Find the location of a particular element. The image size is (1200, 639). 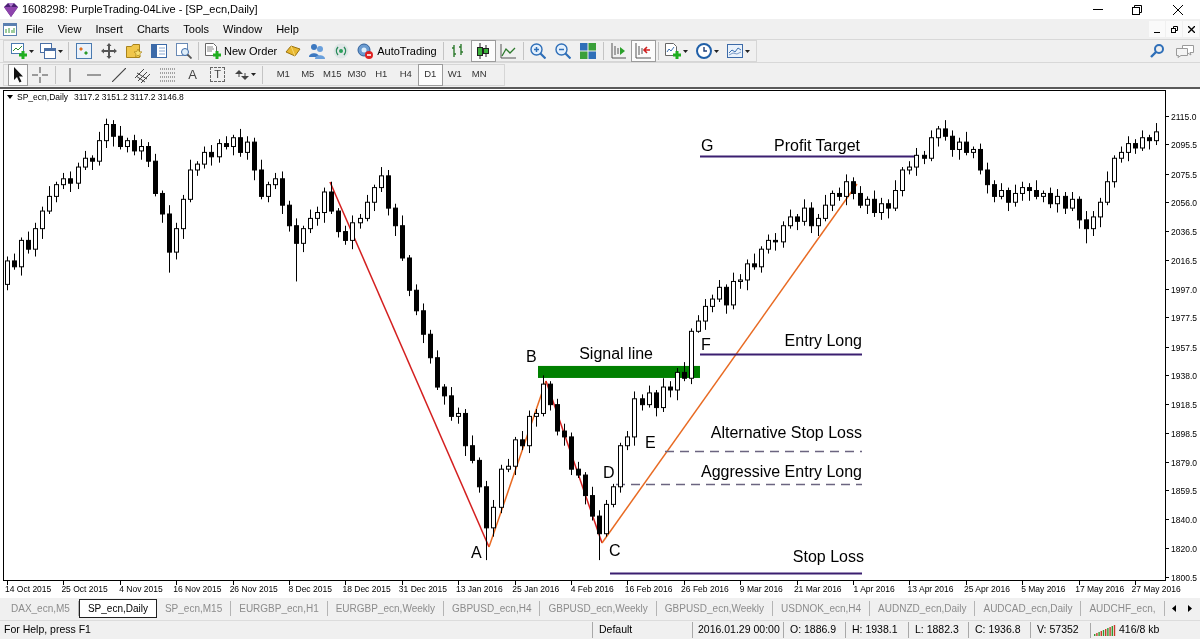

date-axis-label: 27 May 2016 is located at coordinates (1156, 589).